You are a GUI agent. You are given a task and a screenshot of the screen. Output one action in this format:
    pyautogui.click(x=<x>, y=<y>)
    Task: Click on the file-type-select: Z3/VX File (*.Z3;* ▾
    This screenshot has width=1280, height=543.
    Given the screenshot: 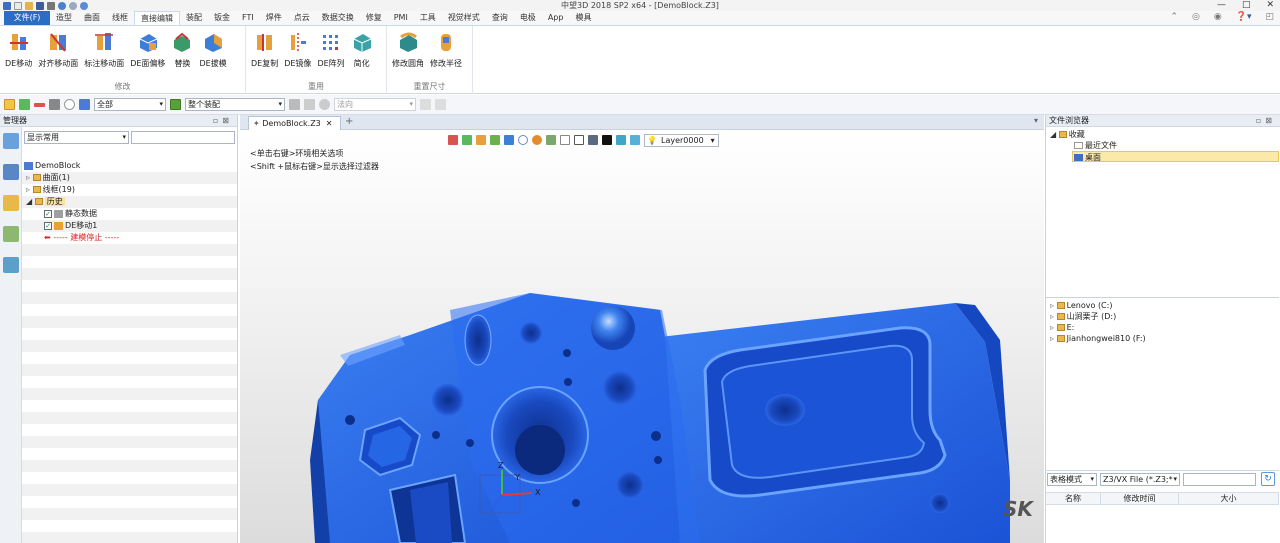 What is the action you would take?
    pyautogui.click(x=1140, y=479)
    